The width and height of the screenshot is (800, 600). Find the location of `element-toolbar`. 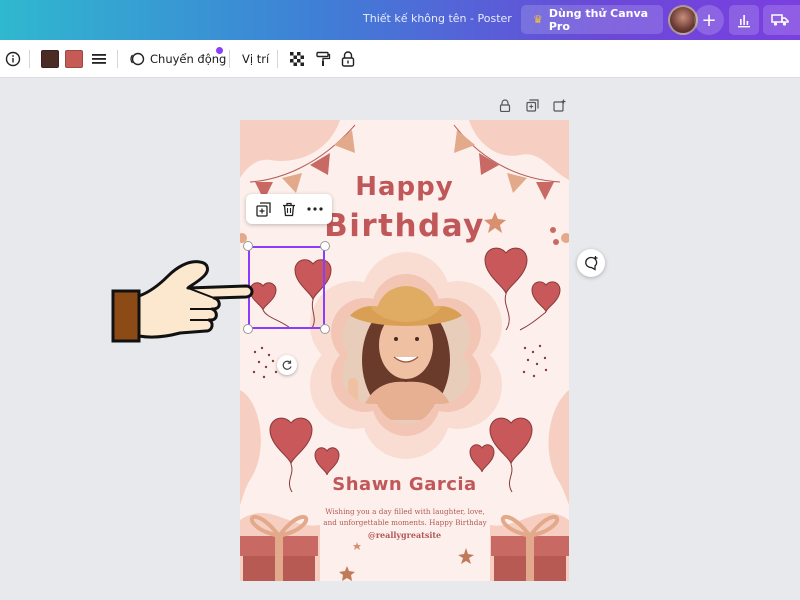

element-toolbar is located at coordinates (289, 209).